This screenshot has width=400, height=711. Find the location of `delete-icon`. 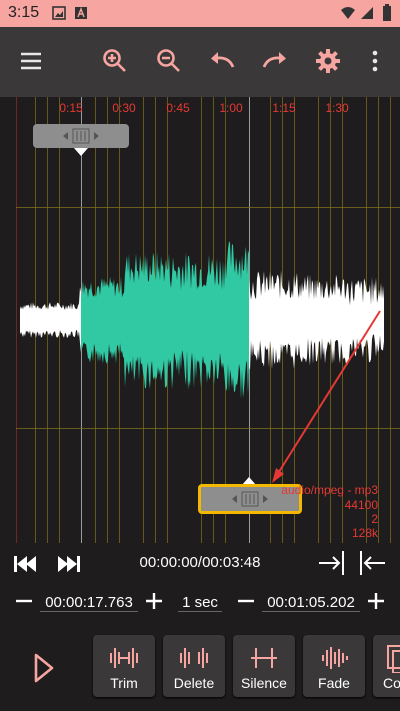

delete-icon is located at coordinates (194, 658).